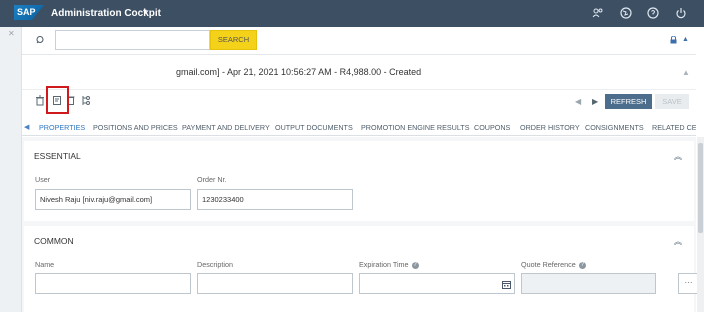 This screenshot has height=312, width=704. What do you see at coordinates (61, 135) in the screenshot?
I see `active-tab-indicator` at bounding box center [61, 135].